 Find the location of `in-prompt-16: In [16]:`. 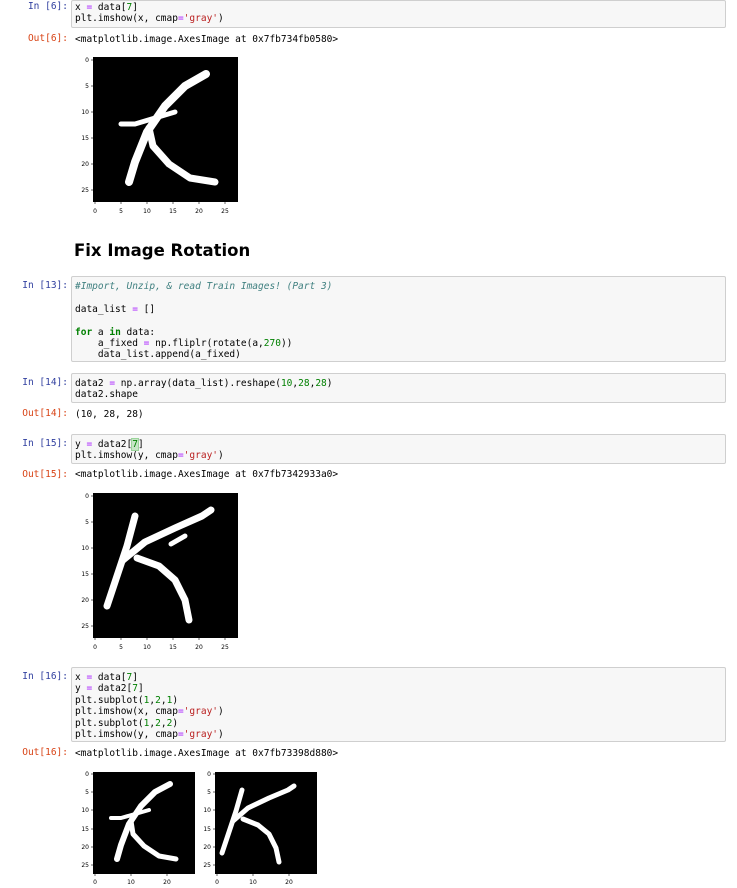

in-prompt-16: In [16]: is located at coordinates (45, 676).